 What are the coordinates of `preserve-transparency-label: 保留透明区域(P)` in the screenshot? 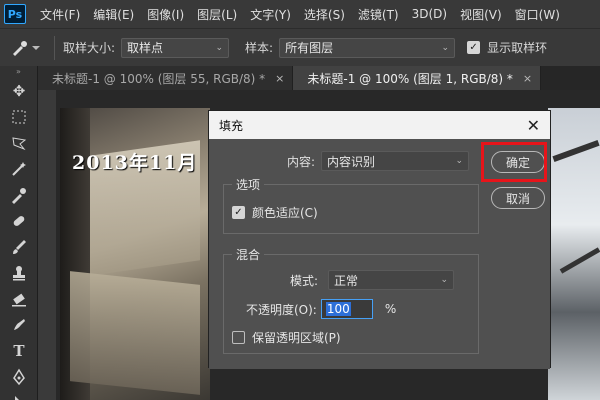 It's located at (296, 338).